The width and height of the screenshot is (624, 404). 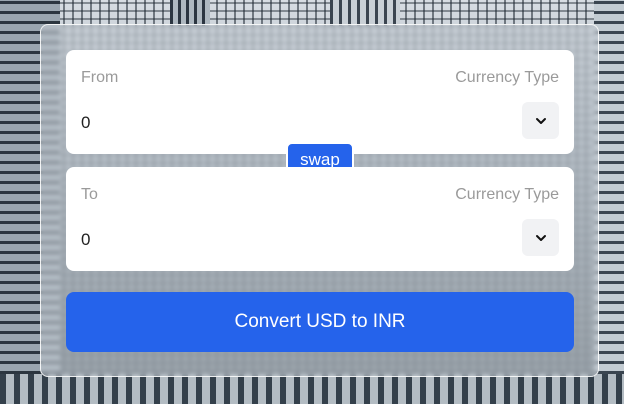 I want to click on building-top-right, so click(x=365, y=13).